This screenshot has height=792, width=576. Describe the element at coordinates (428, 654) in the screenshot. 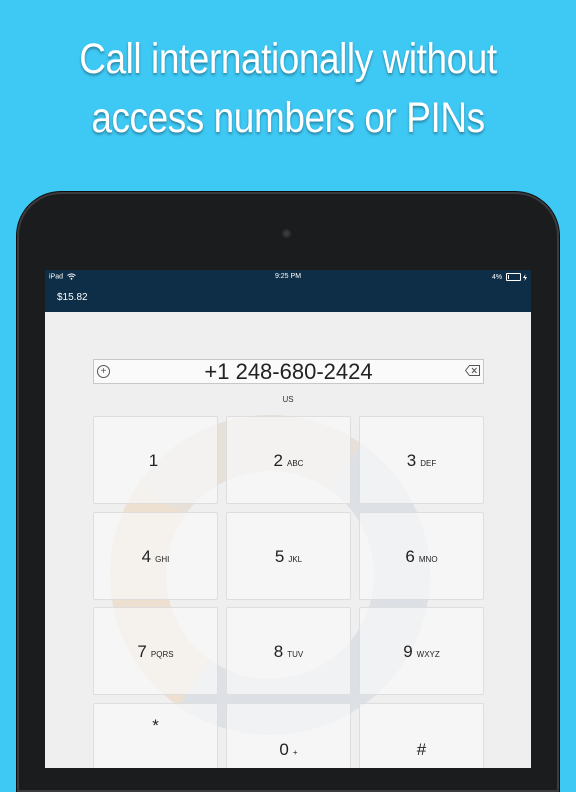

I see `key-letters: WXYZ` at that location.